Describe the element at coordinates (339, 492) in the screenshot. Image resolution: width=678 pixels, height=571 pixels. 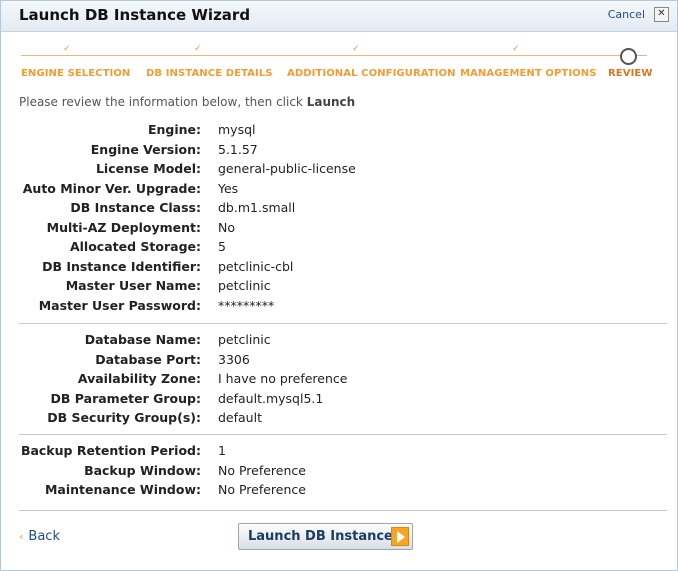
I see `summary-row: Maintenance Window: No Preference` at that location.